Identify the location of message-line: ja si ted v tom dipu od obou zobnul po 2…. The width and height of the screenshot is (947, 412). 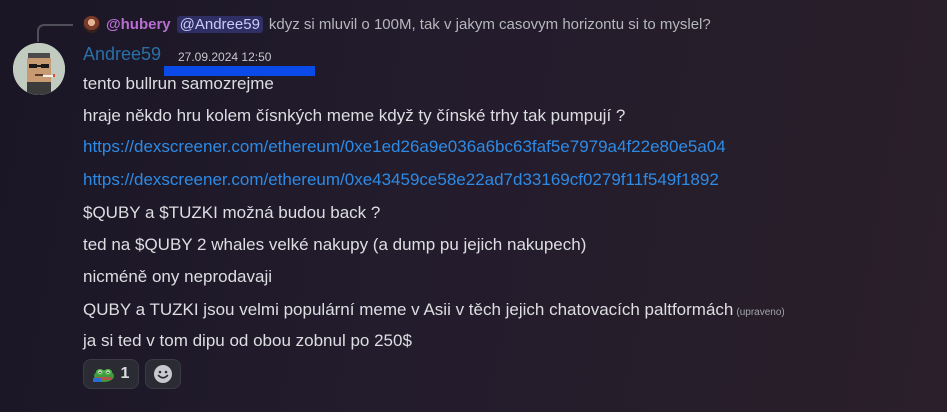
(247, 340).